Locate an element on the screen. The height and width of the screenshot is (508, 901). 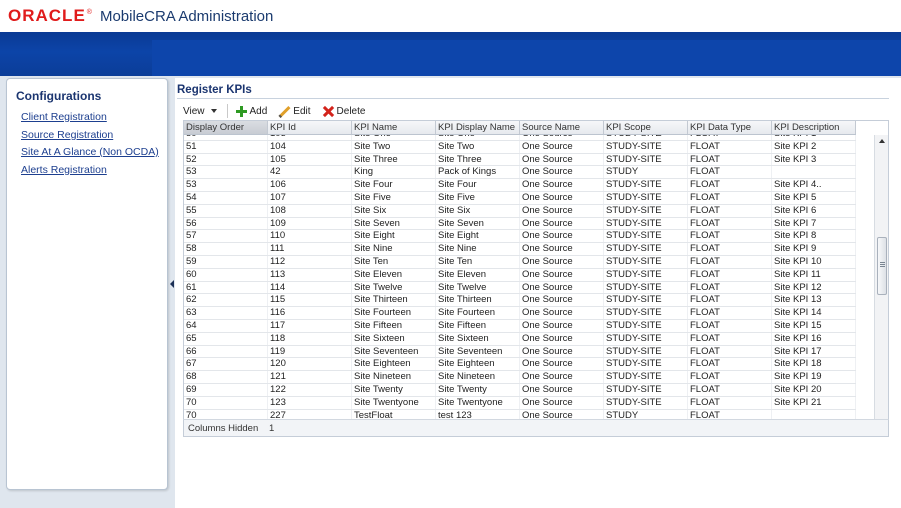
table-cell: Site Twenty is located at coordinates (478, 389).